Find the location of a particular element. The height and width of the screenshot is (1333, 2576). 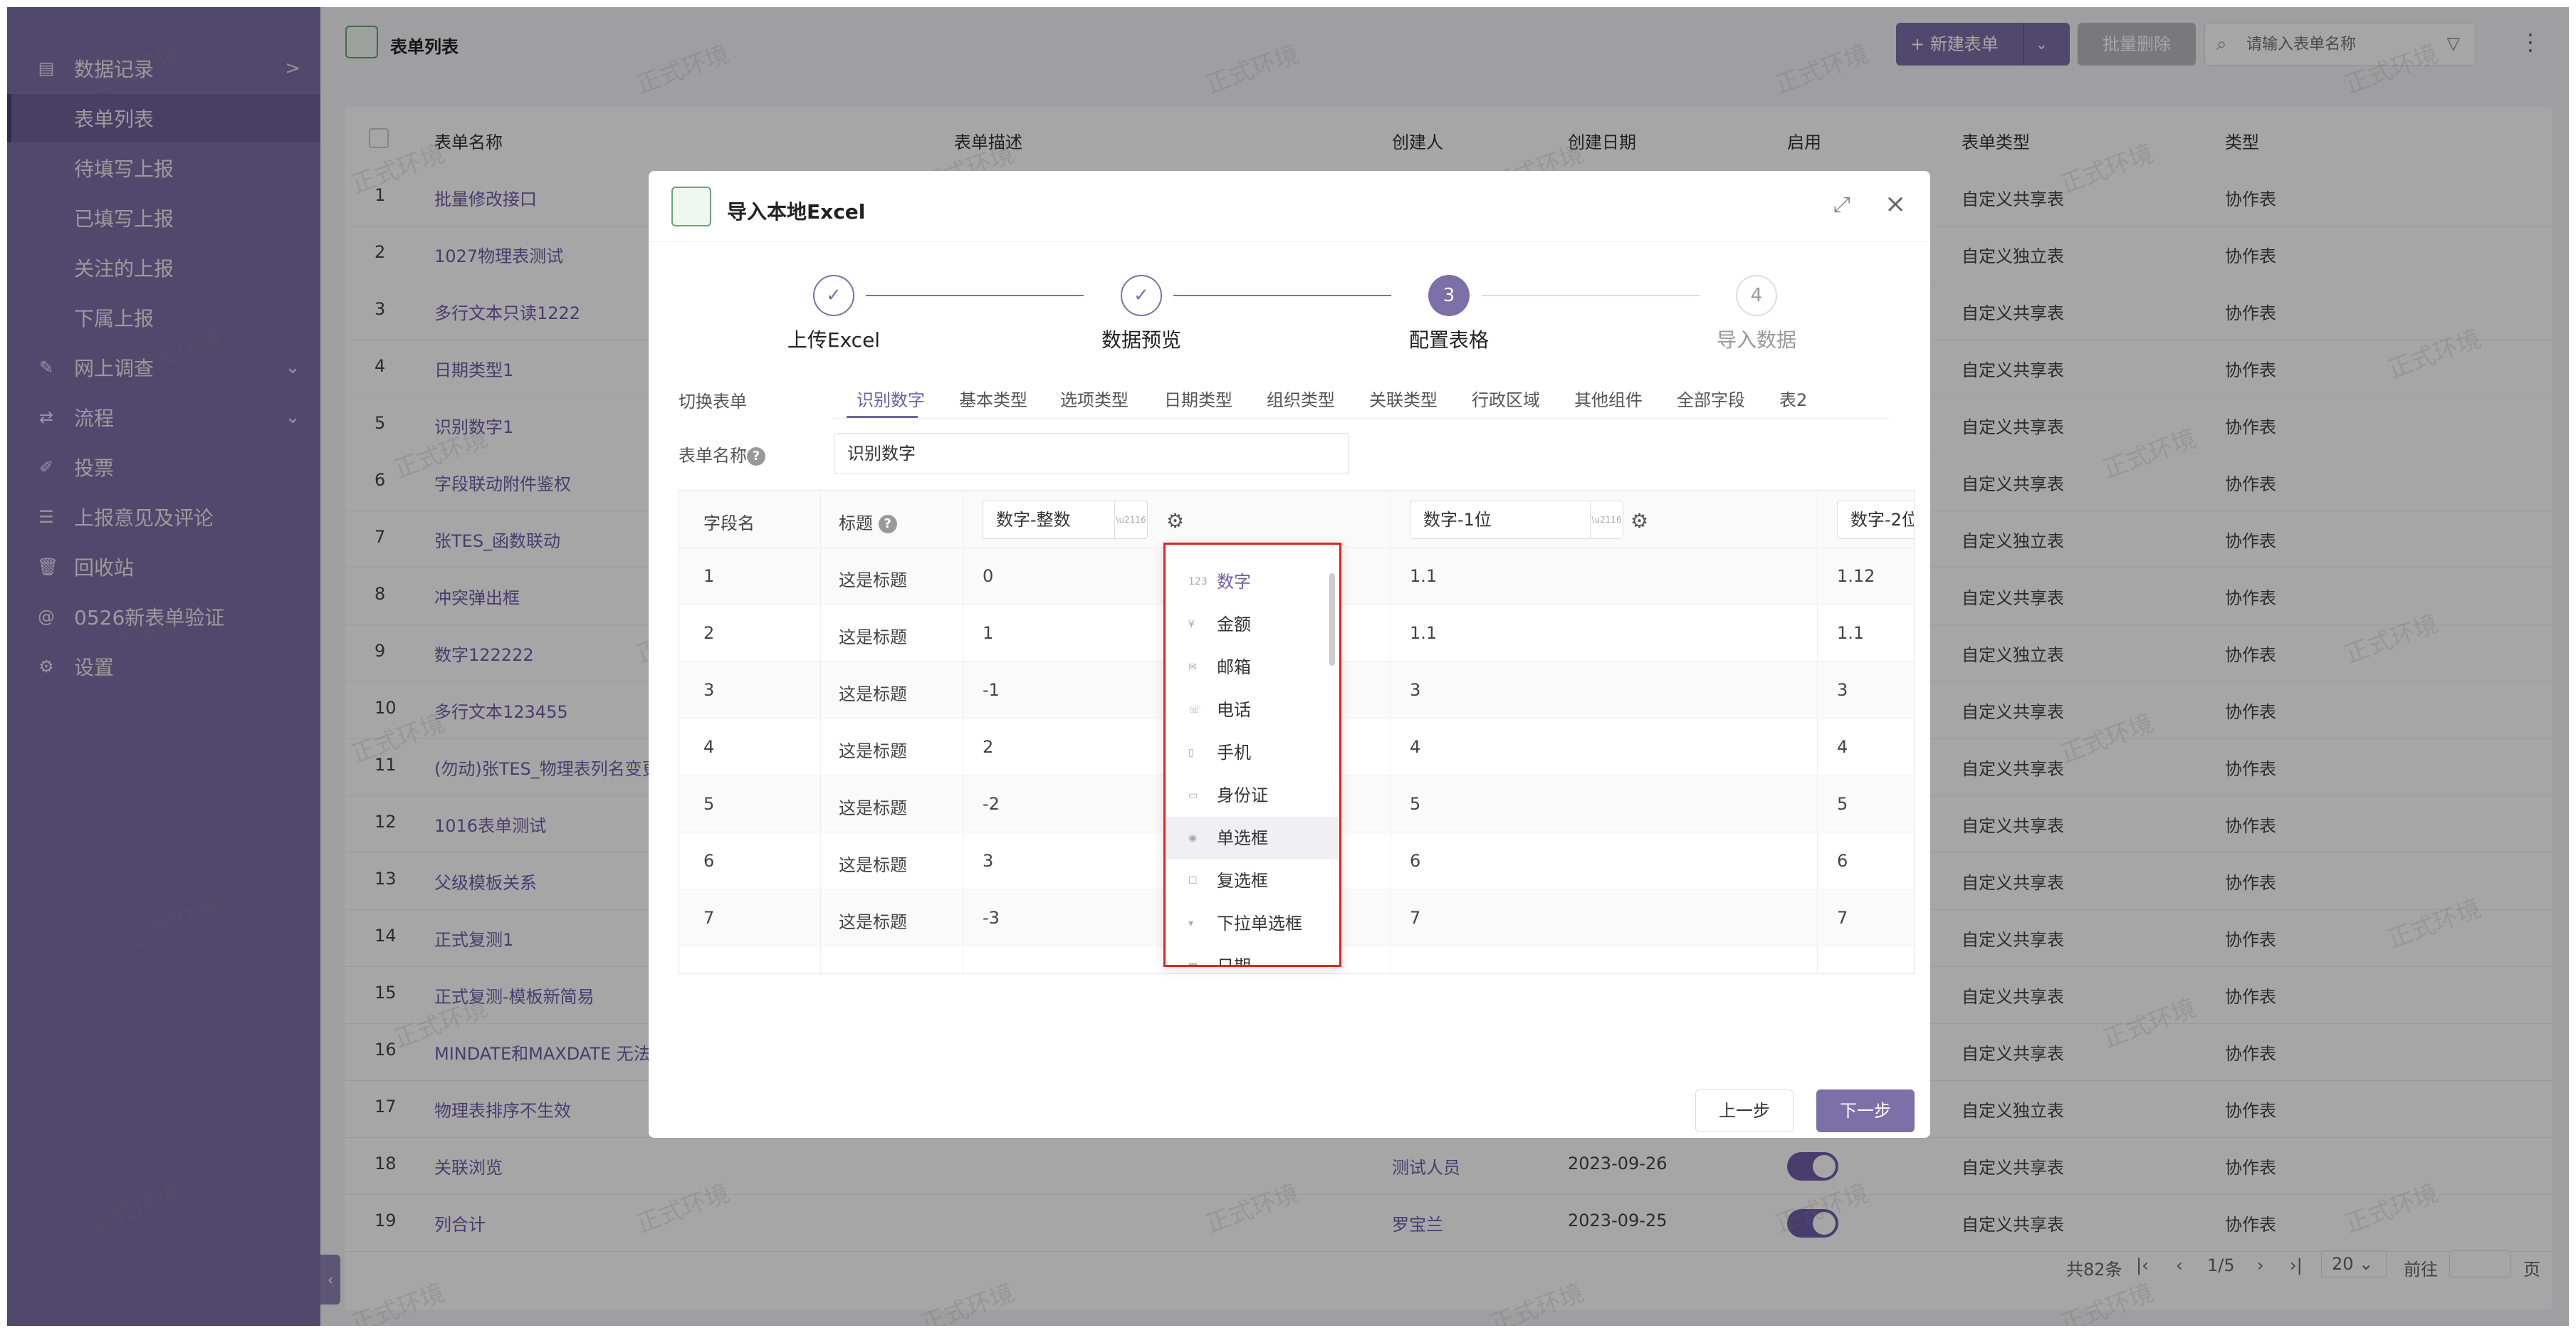

grid-cell-n: 1 is located at coordinates (709, 576).